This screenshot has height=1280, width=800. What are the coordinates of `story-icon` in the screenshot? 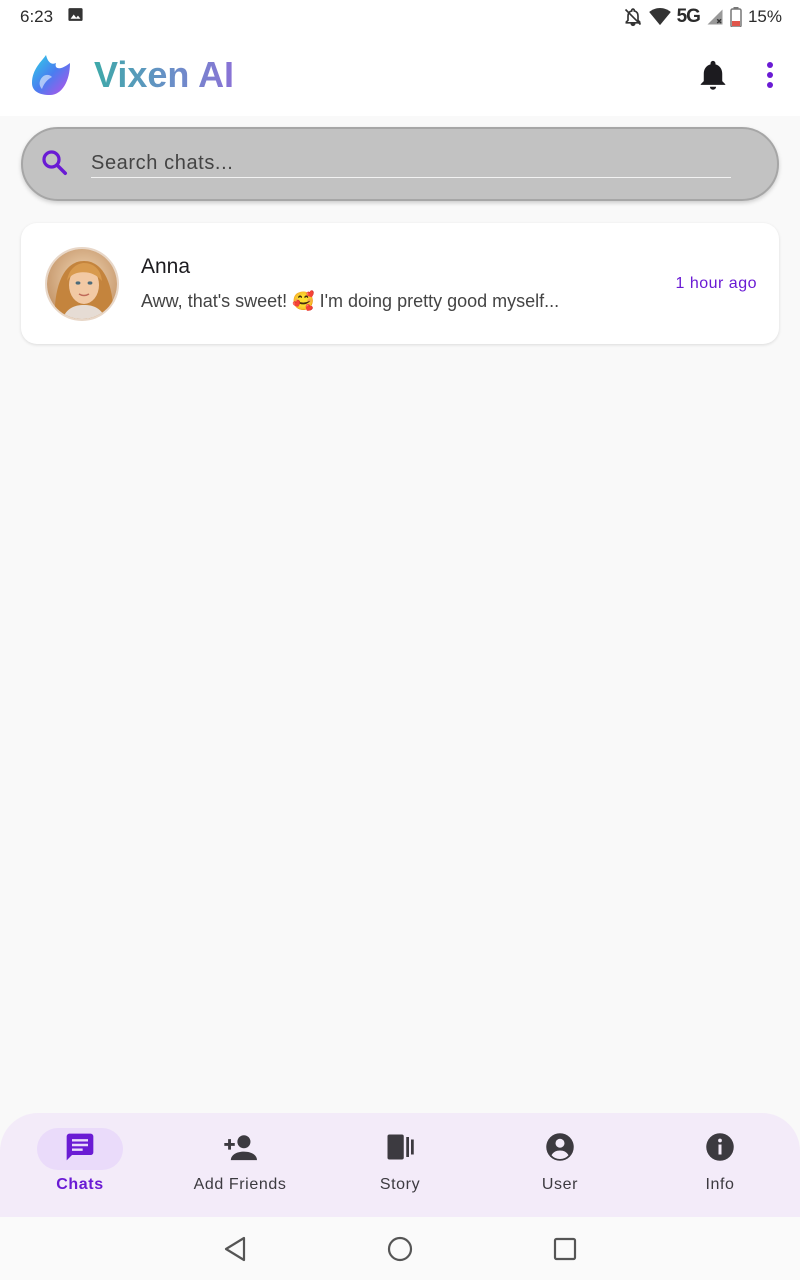 It's located at (400, 1149).